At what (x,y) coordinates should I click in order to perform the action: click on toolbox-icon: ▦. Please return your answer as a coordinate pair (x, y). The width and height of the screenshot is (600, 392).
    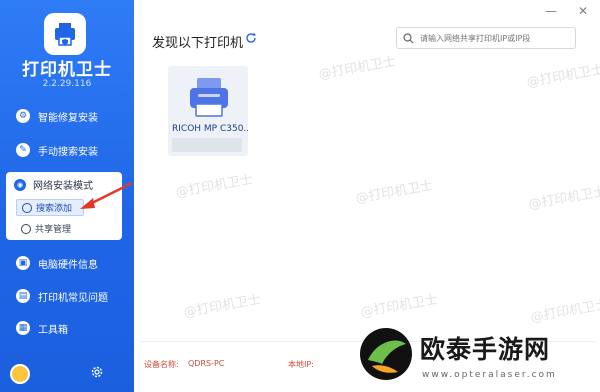
    Looking at the image, I should click on (23, 328).